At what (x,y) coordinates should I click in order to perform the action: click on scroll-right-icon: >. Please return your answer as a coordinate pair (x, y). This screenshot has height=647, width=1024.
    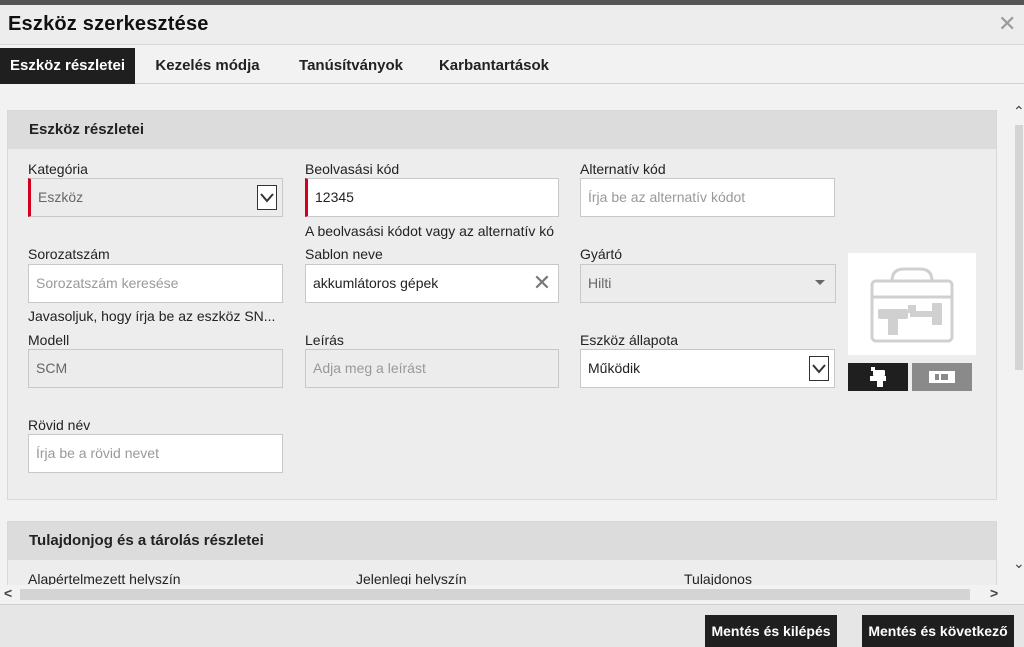
    Looking at the image, I should click on (994, 593).